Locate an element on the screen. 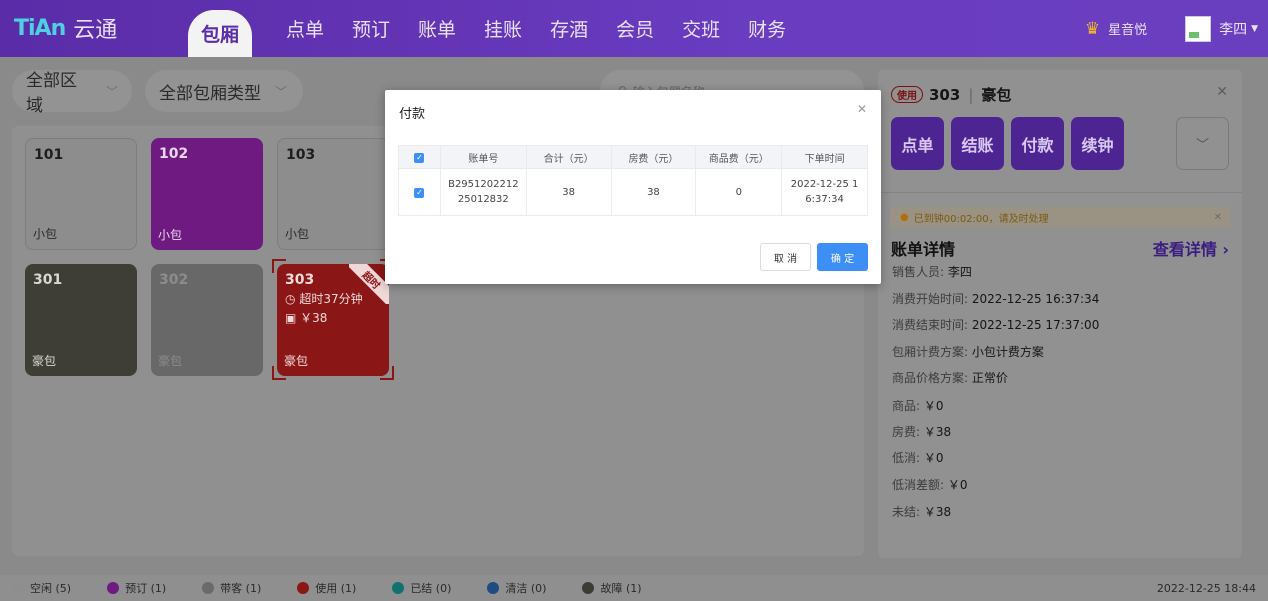 The image size is (1268, 601). detail-row-key: 消费开始时间: is located at coordinates (930, 299).